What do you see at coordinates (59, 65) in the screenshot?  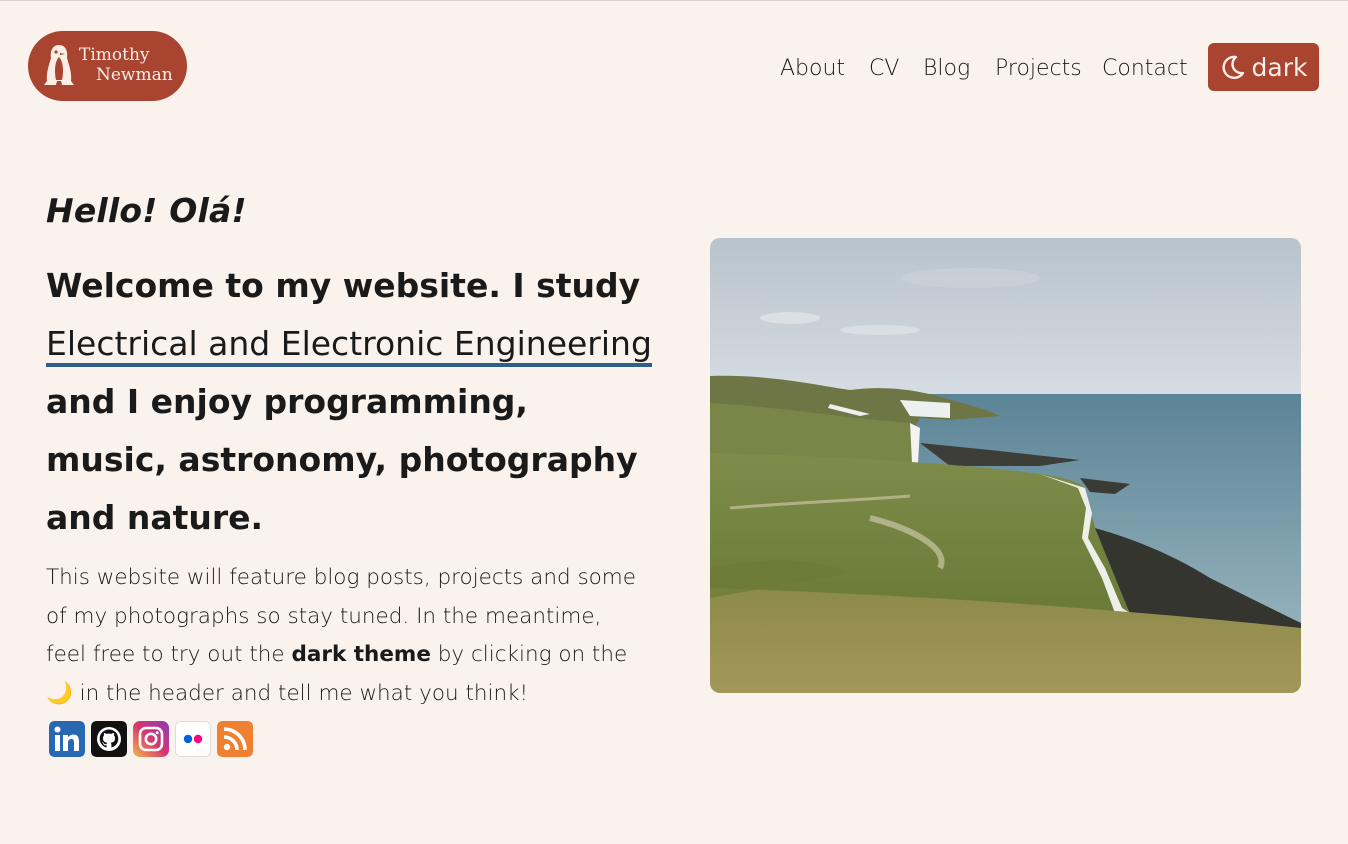 I see `penguin-icon` at bounding box center [59, 65].